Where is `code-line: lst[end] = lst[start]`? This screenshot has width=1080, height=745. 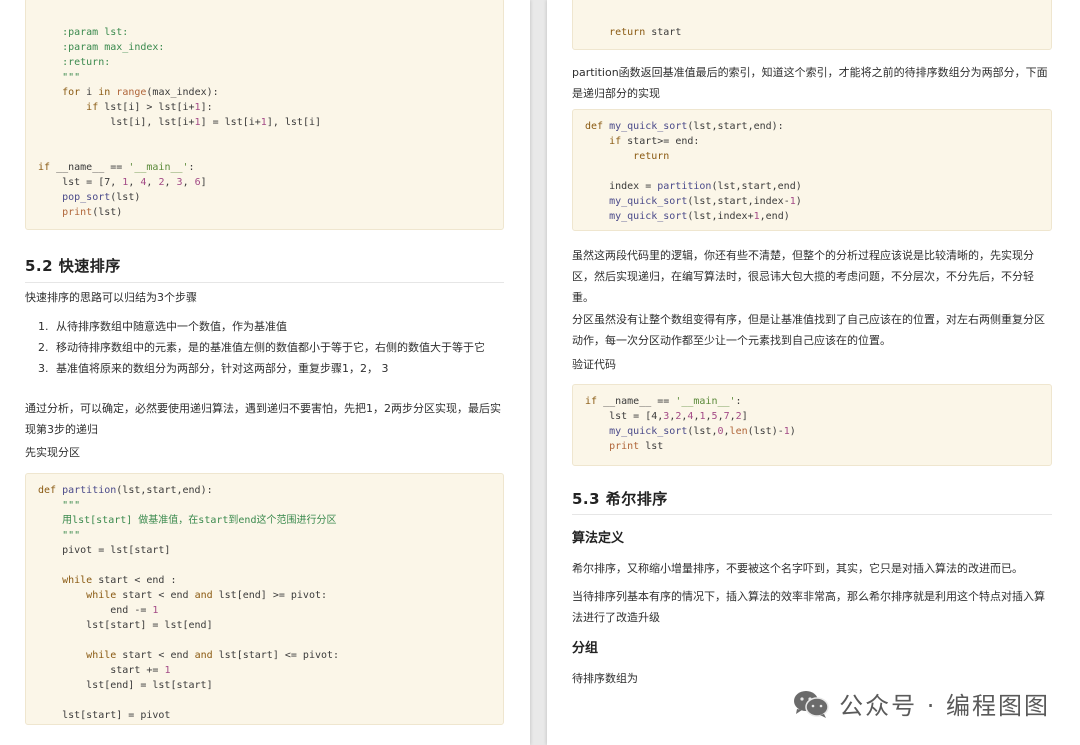
code-line: lst[end] = lst[start] is located at coordinates (125, 685).